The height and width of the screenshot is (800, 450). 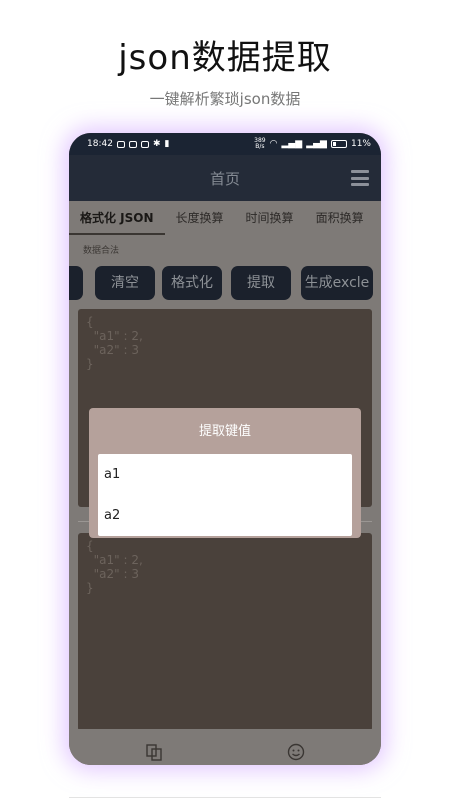 I want to click on footer-divider, so click(x=225, y=797).